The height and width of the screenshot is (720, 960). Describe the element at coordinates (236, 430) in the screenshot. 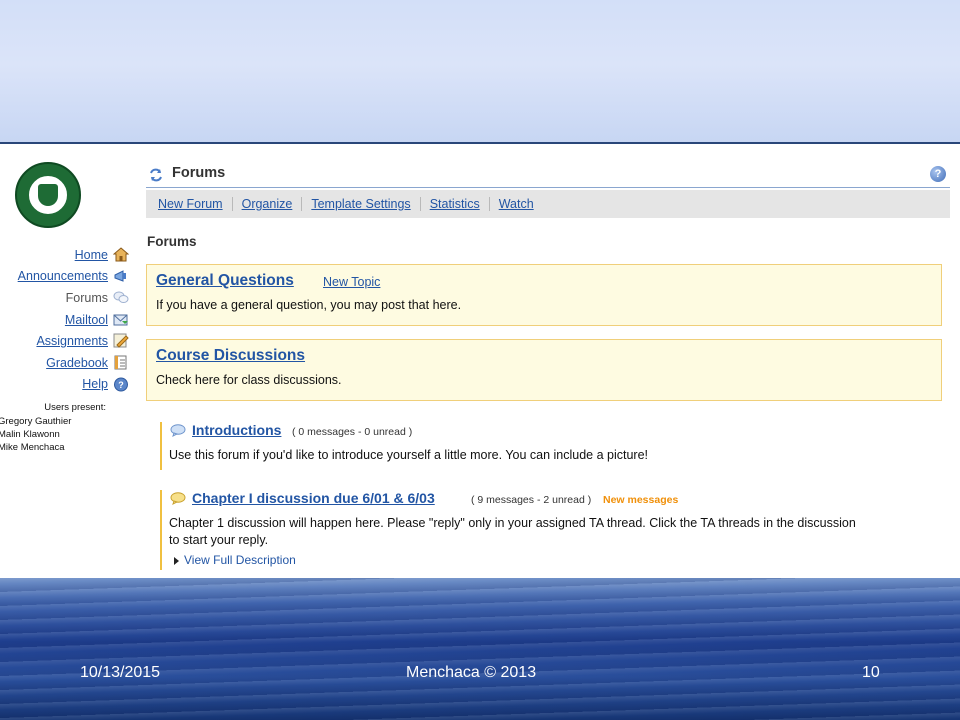

I see `forum-title-link: Introductions` at that location.